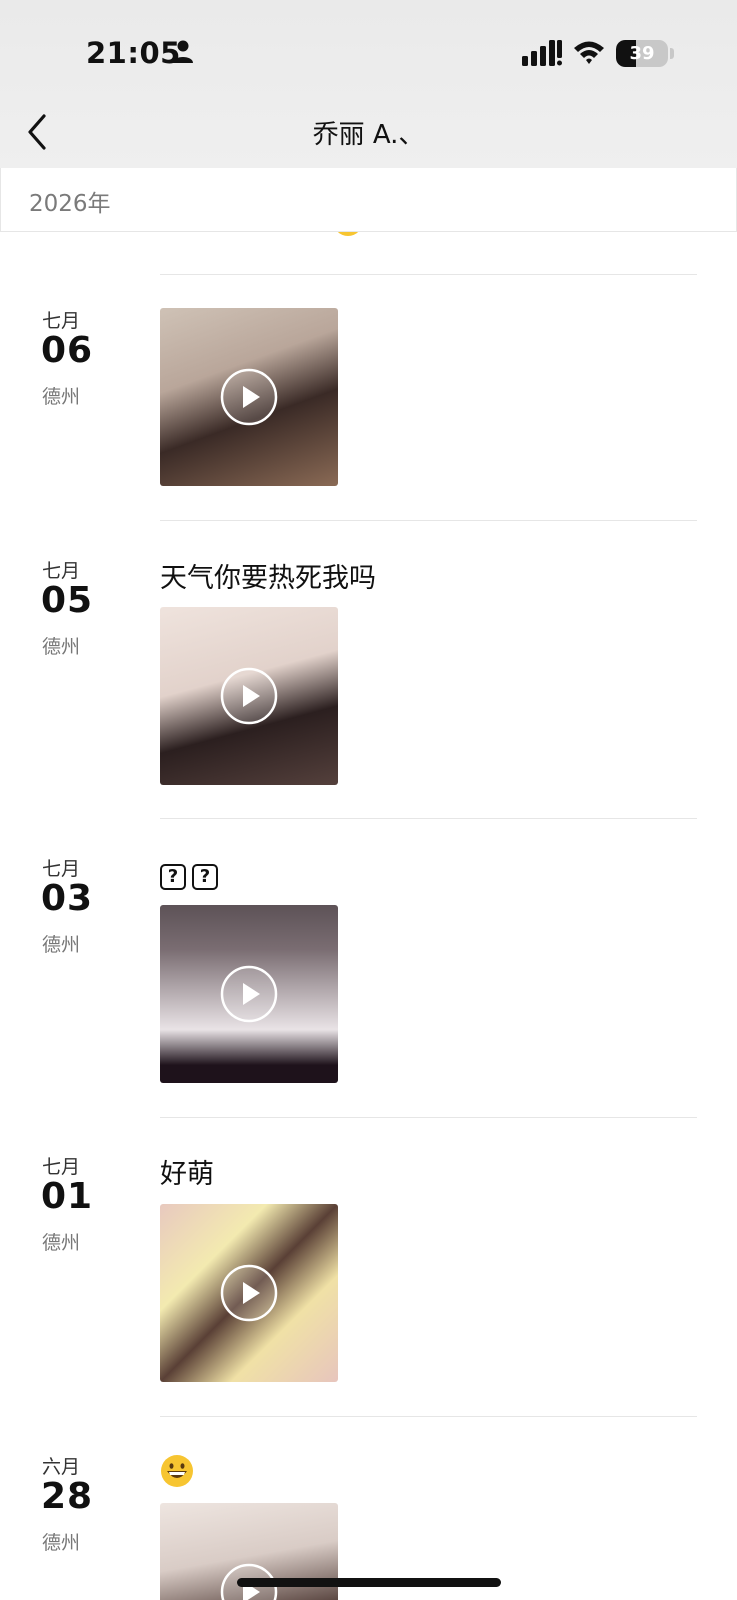 The height and width of the screenshot is (1600, 737). What do you see at coordinates (67, 600) in the screenshot?
I see `entry-day: 05` at bounding box center [67, 600].